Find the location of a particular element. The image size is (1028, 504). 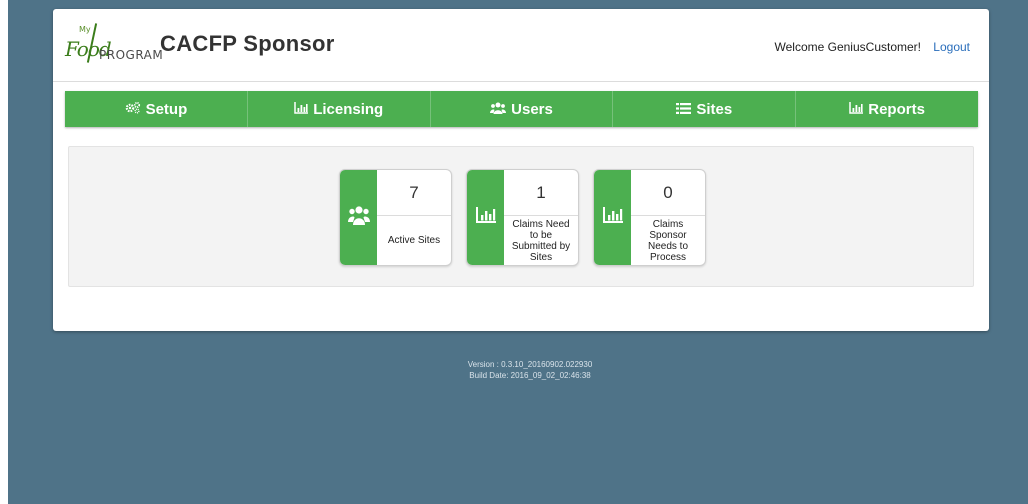

nav-label-setup: Setup is located at coordinates (166, 109).